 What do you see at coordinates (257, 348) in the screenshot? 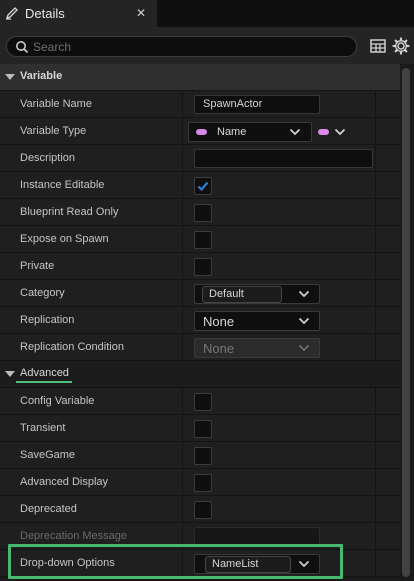
I see `replication-condition-dropdown: None` at bounding box center [257, 348].